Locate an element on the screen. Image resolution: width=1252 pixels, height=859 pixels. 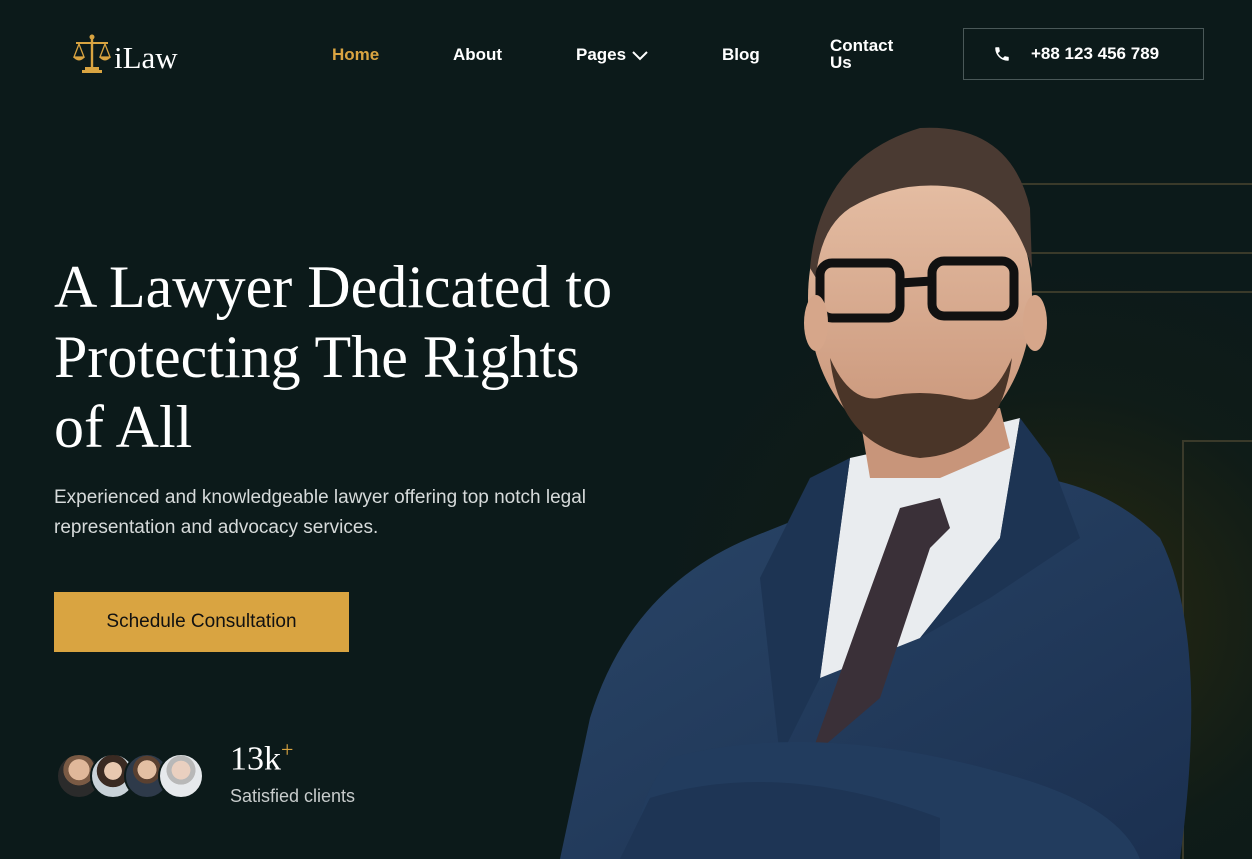
nav-item-pages: Pages is located at coordinates (612, 55).